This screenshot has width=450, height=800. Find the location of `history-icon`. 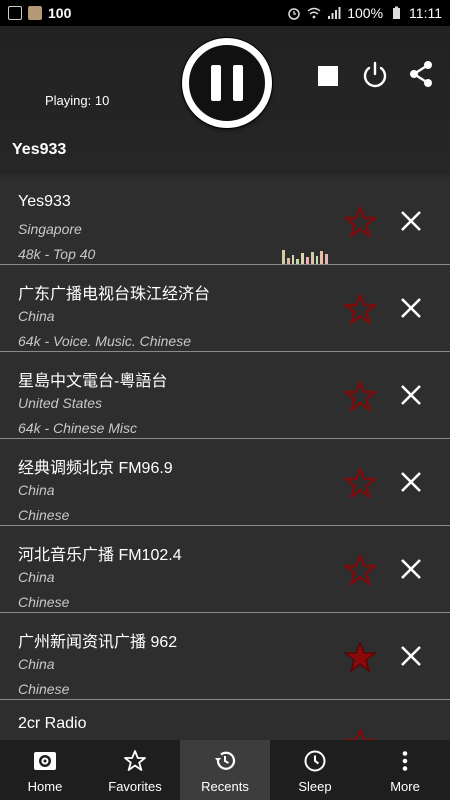

history-icon is located at coordinates (225, 760).